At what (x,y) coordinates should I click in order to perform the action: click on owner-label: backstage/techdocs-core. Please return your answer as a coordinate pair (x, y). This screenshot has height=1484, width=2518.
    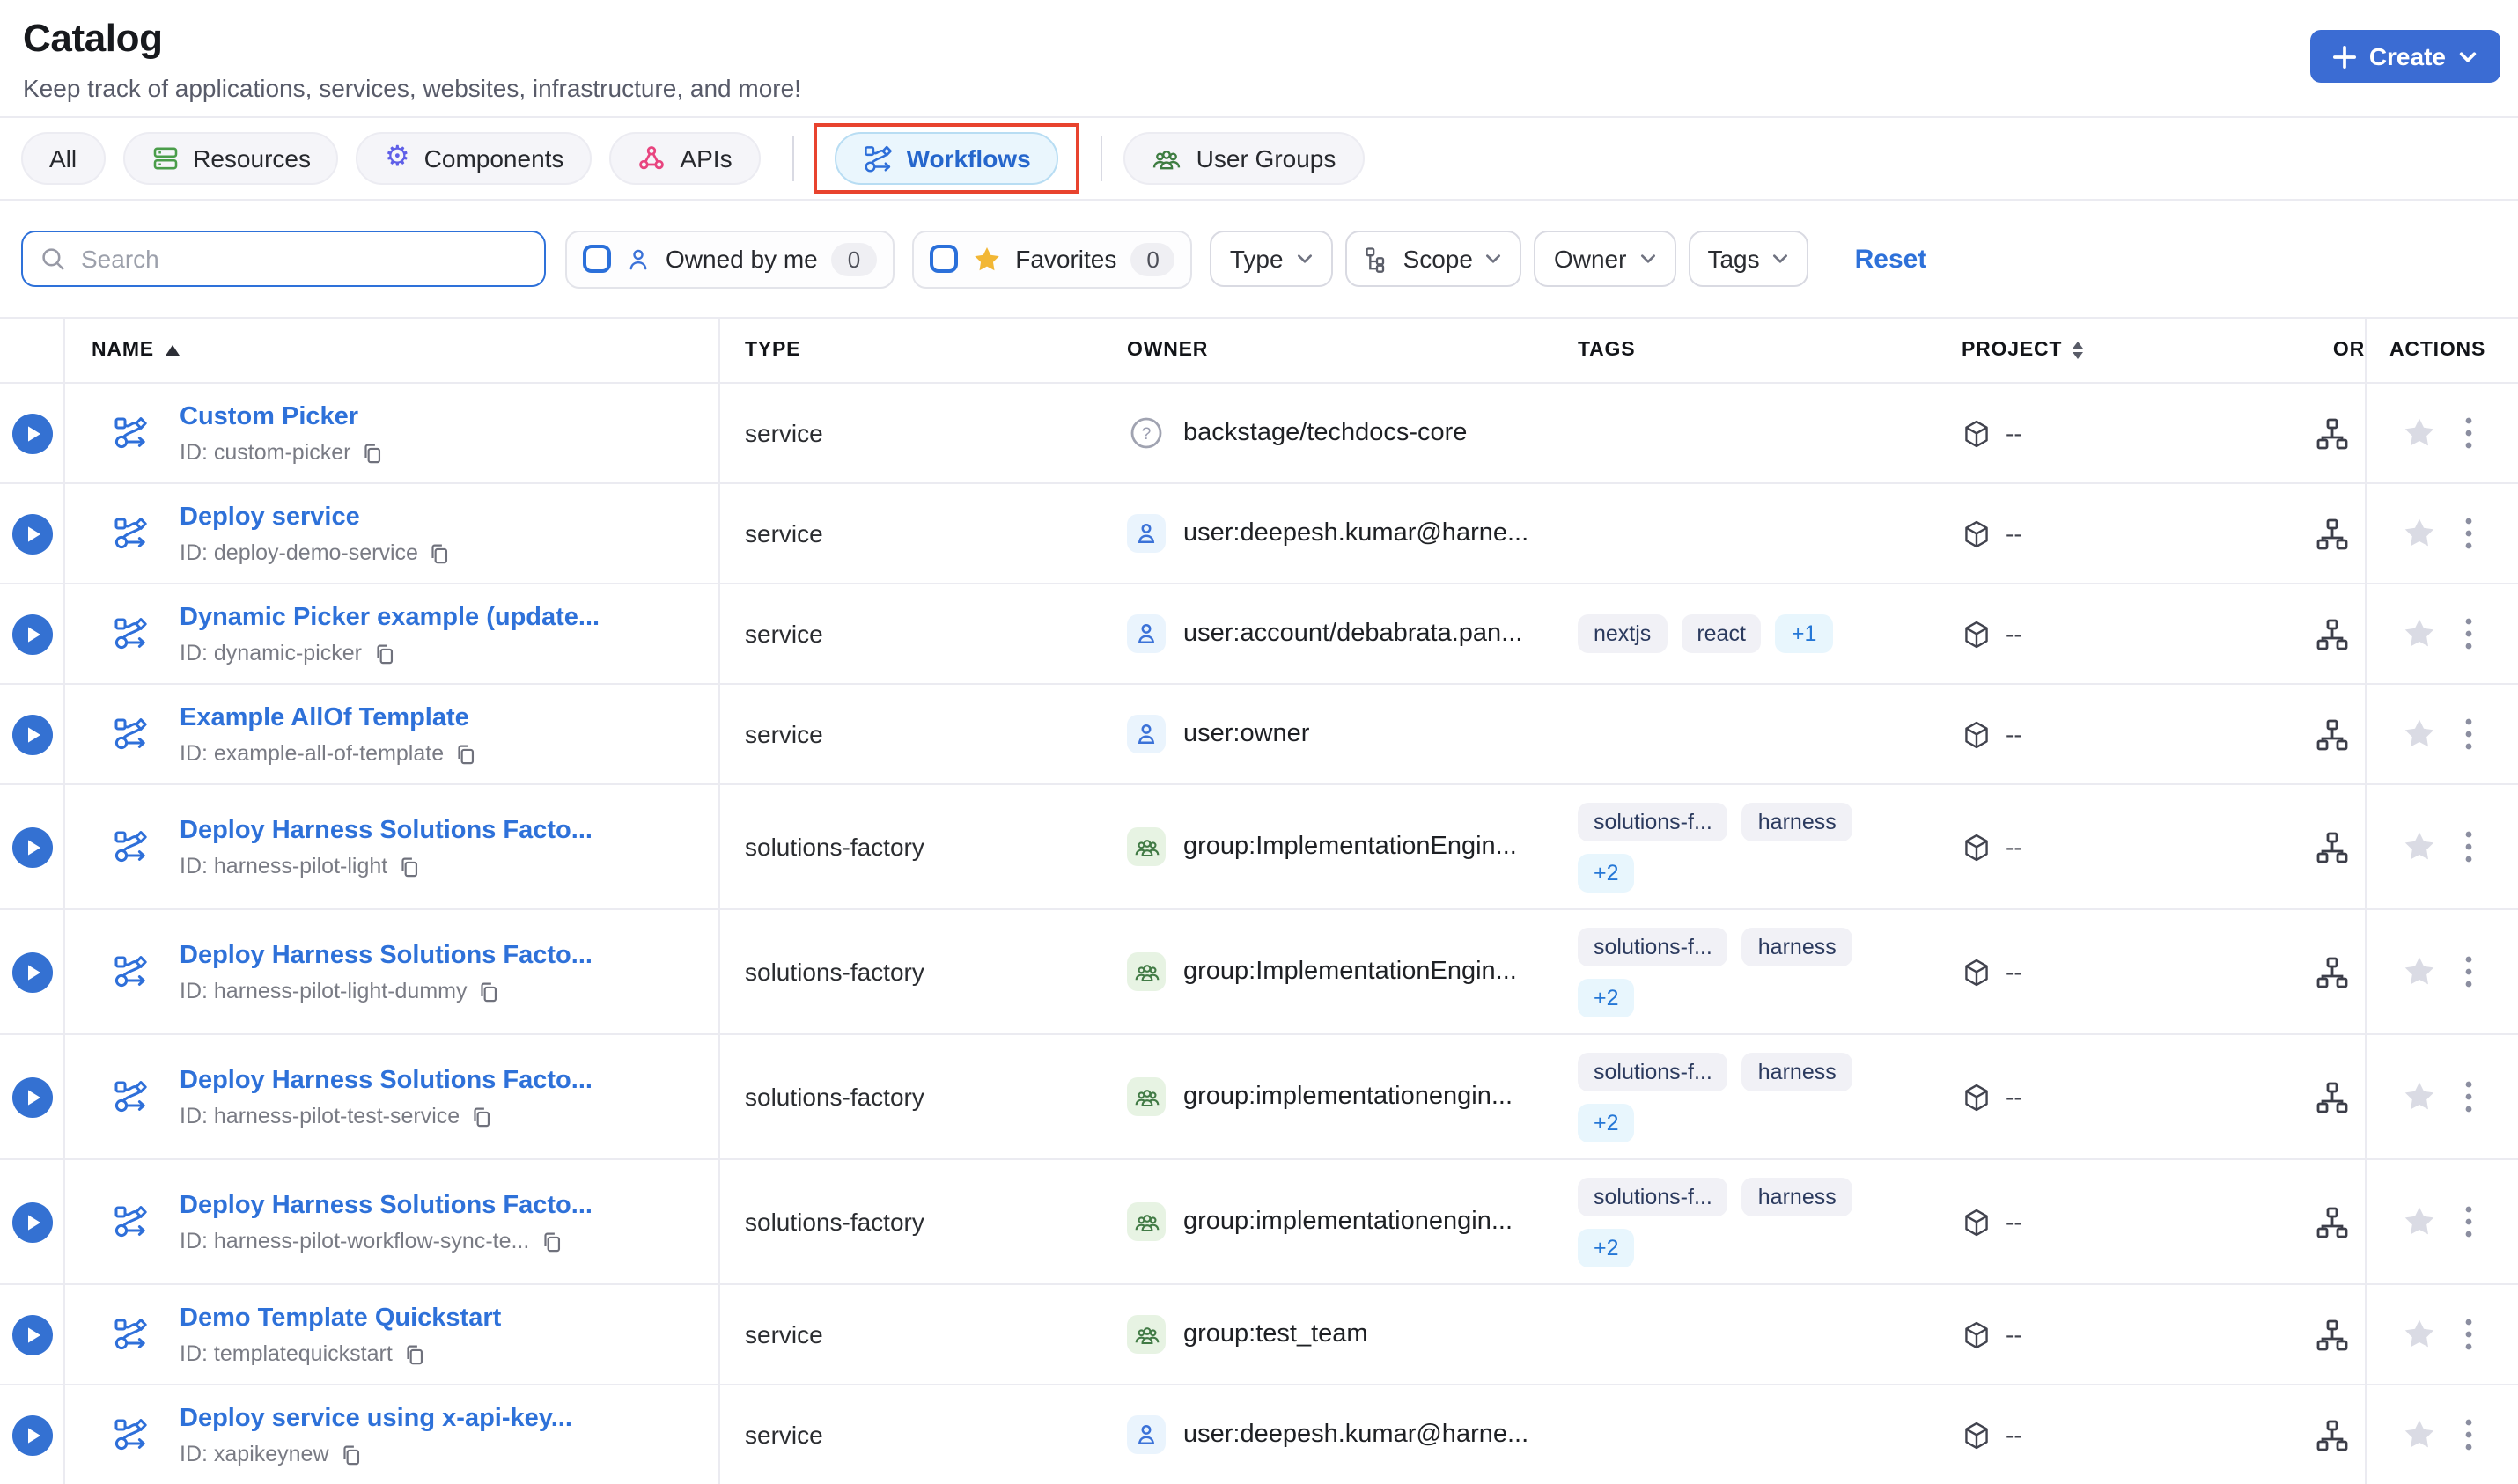
    Looking at the image, I should click on (1326, 433).